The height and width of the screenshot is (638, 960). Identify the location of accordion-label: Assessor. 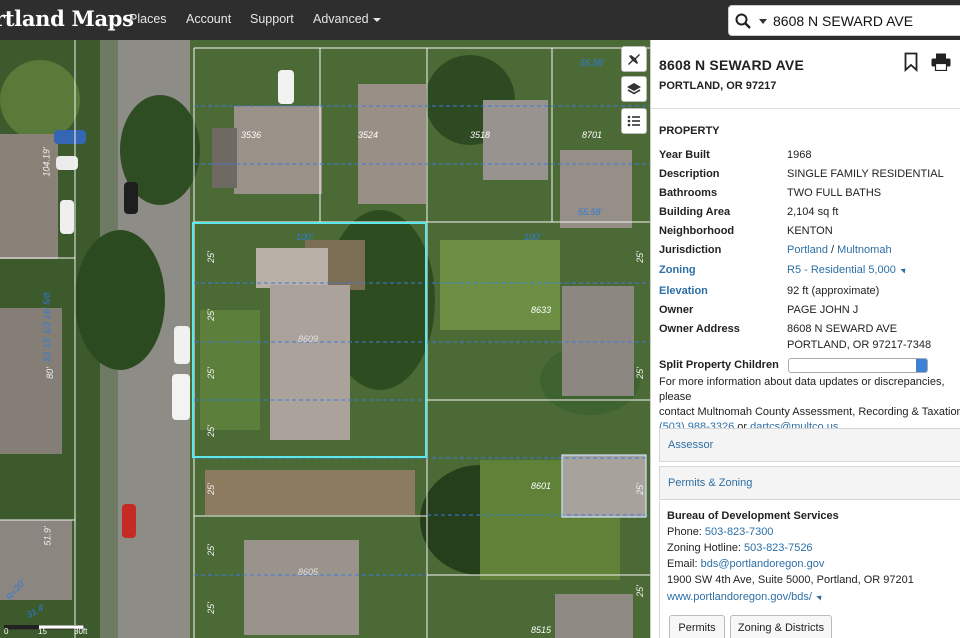
(691, 445).